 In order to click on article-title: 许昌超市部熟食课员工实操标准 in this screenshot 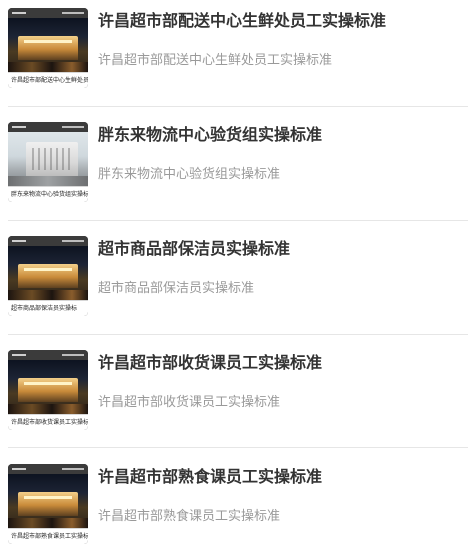, I will do `click(282, 477)`.